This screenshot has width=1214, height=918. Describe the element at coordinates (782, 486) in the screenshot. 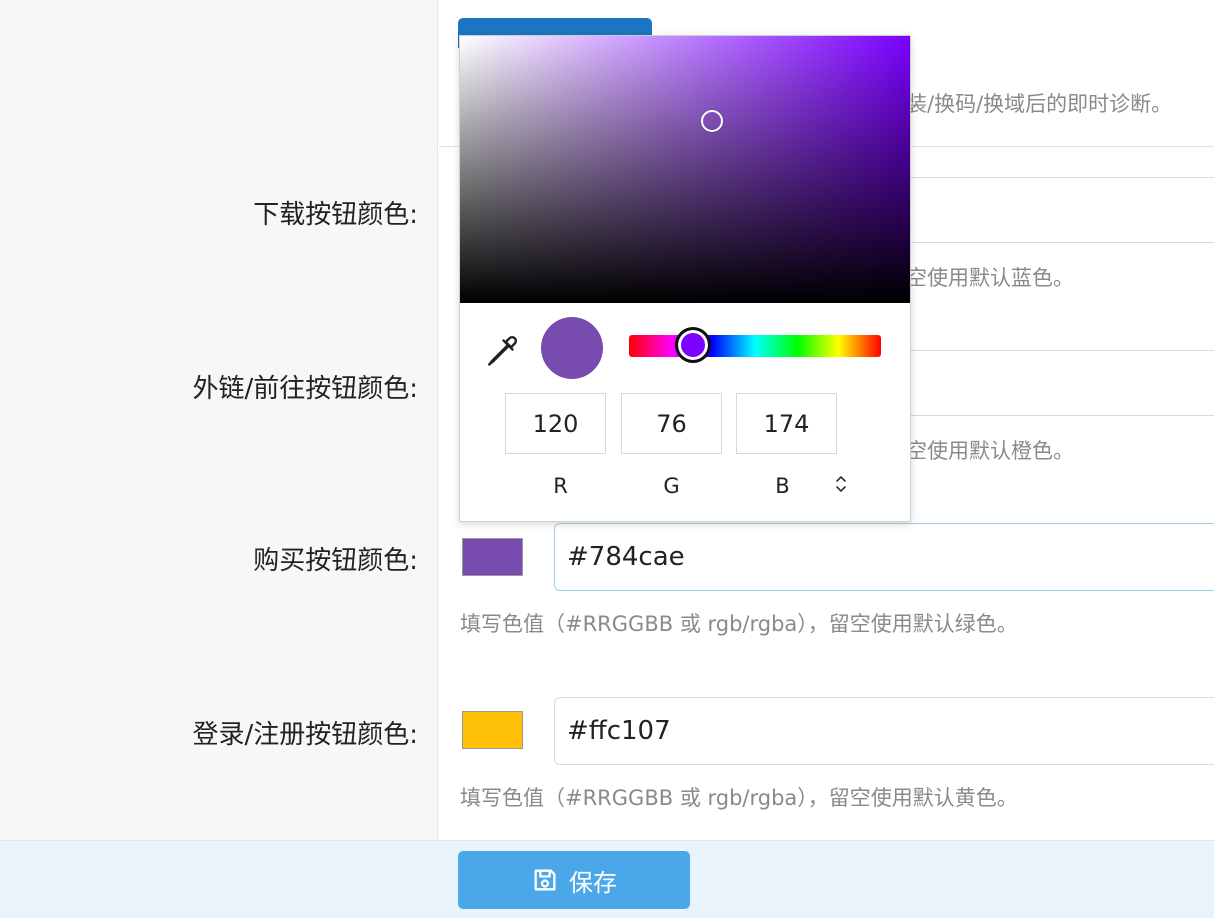

I see `blue-label: B` at that location.